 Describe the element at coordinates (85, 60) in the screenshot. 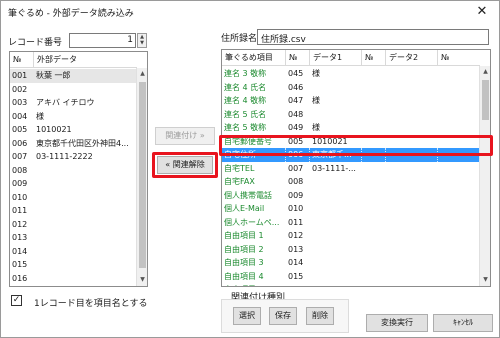

I see `col-header-external-data: 外部データ` at that location.